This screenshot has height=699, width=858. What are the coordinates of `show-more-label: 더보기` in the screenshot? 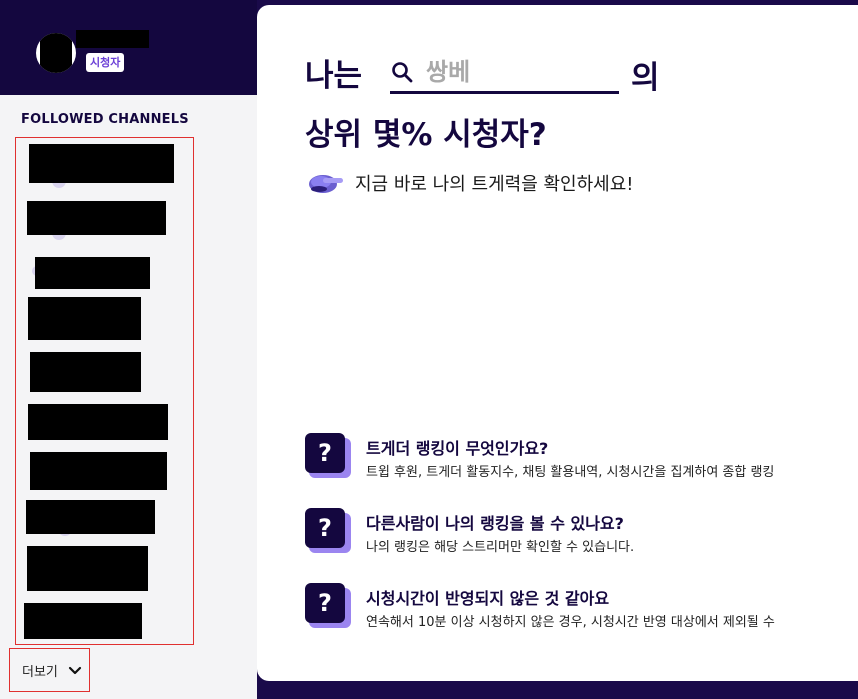 It's located at (40, 672).